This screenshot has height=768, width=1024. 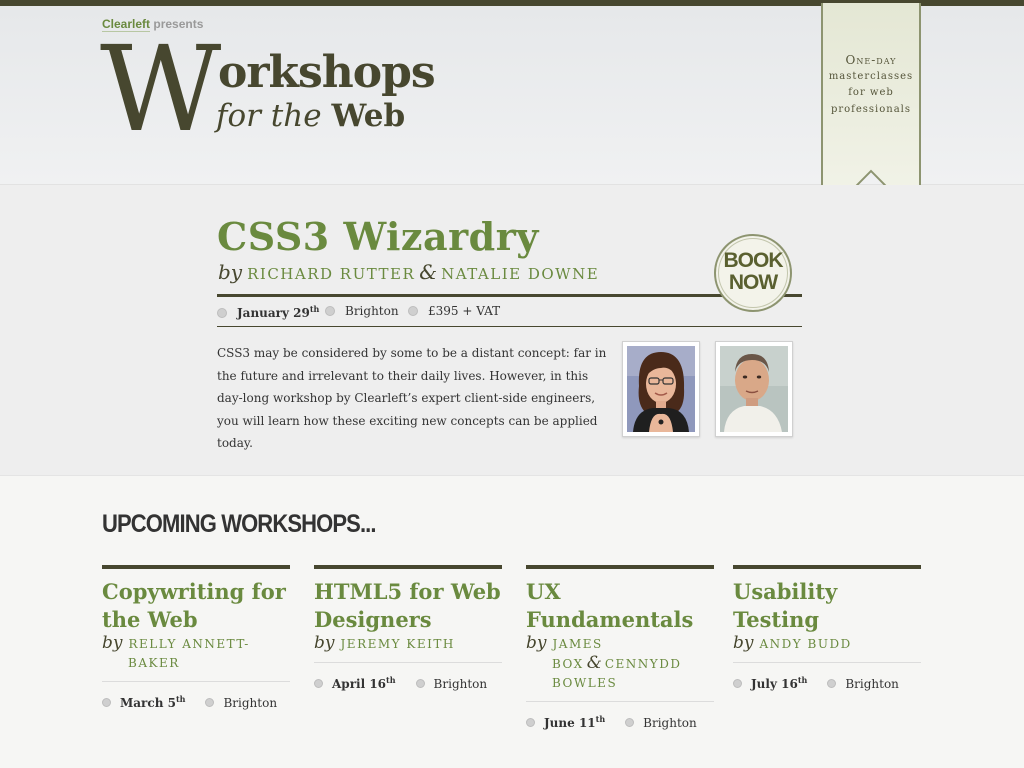 I want to click on workshop-speaker: by JEREMY KEITH, so click(x=408, y=644).